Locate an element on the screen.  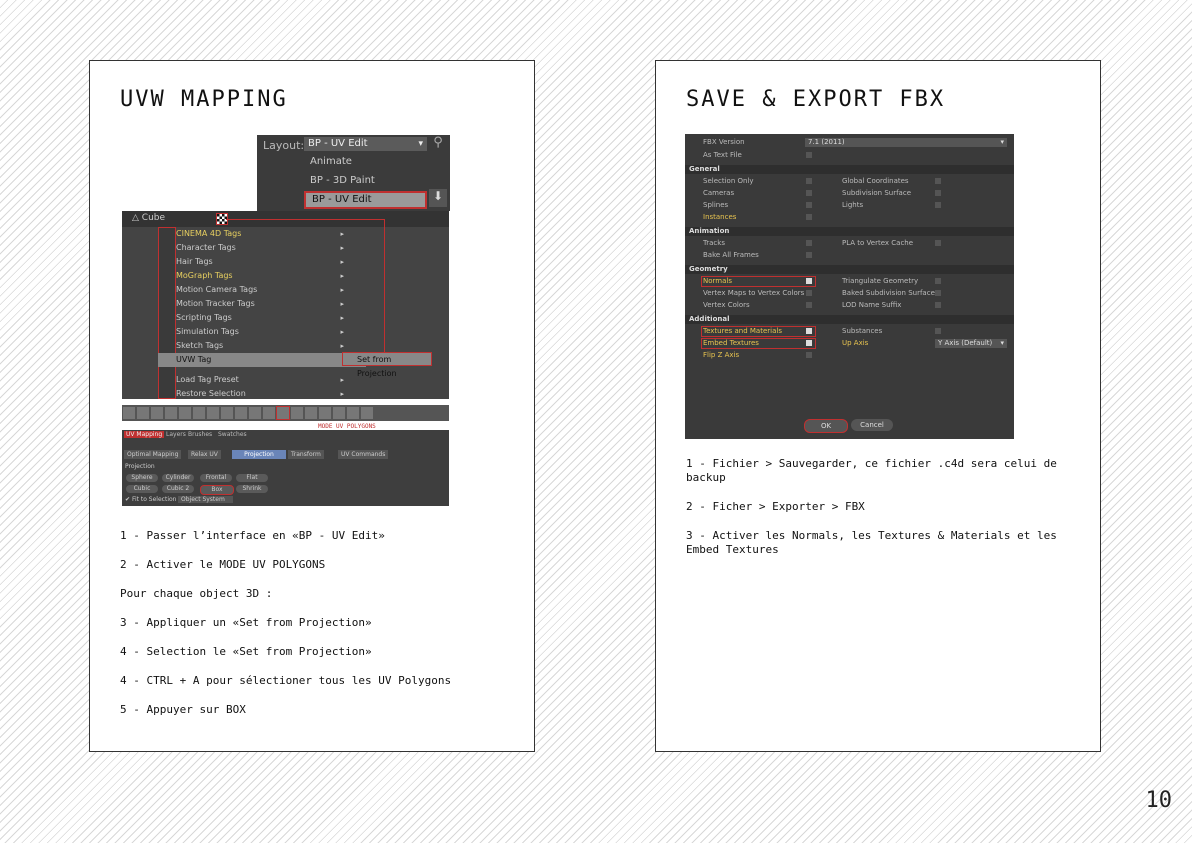
layout-option: BP - 3D Paint is located at coordinates (365, 181).